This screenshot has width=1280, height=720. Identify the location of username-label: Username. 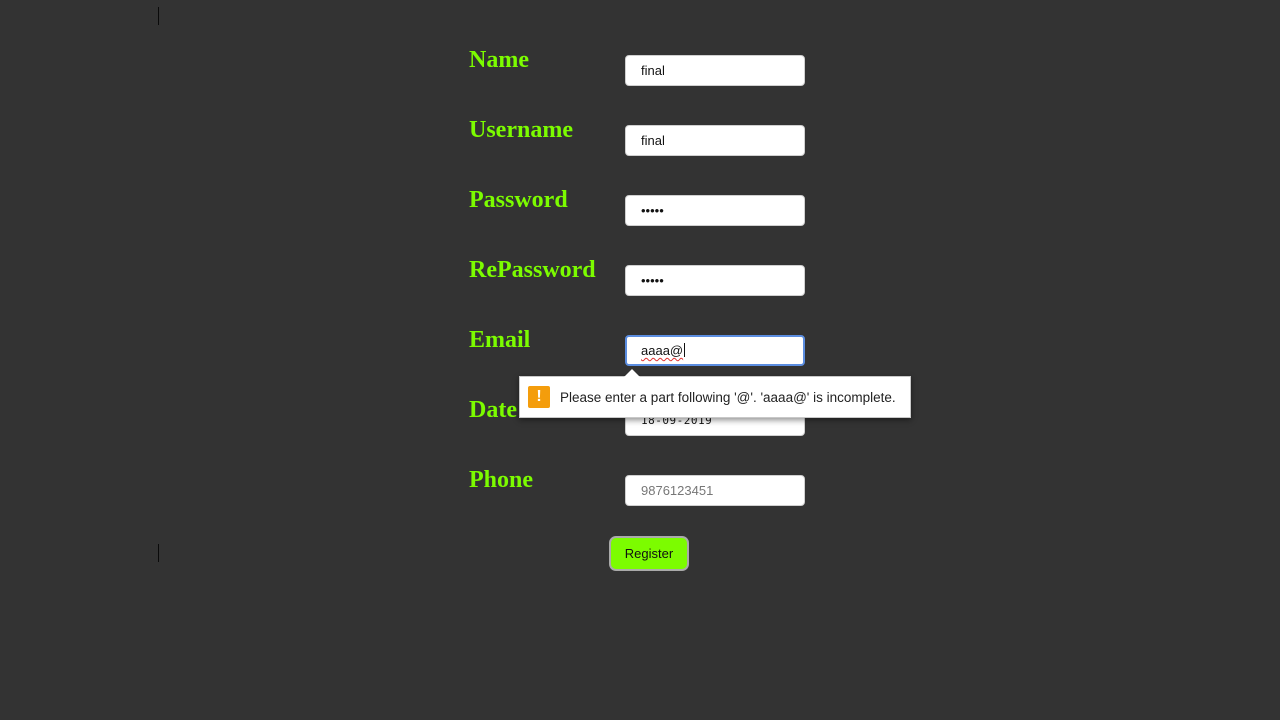
(521, 130).